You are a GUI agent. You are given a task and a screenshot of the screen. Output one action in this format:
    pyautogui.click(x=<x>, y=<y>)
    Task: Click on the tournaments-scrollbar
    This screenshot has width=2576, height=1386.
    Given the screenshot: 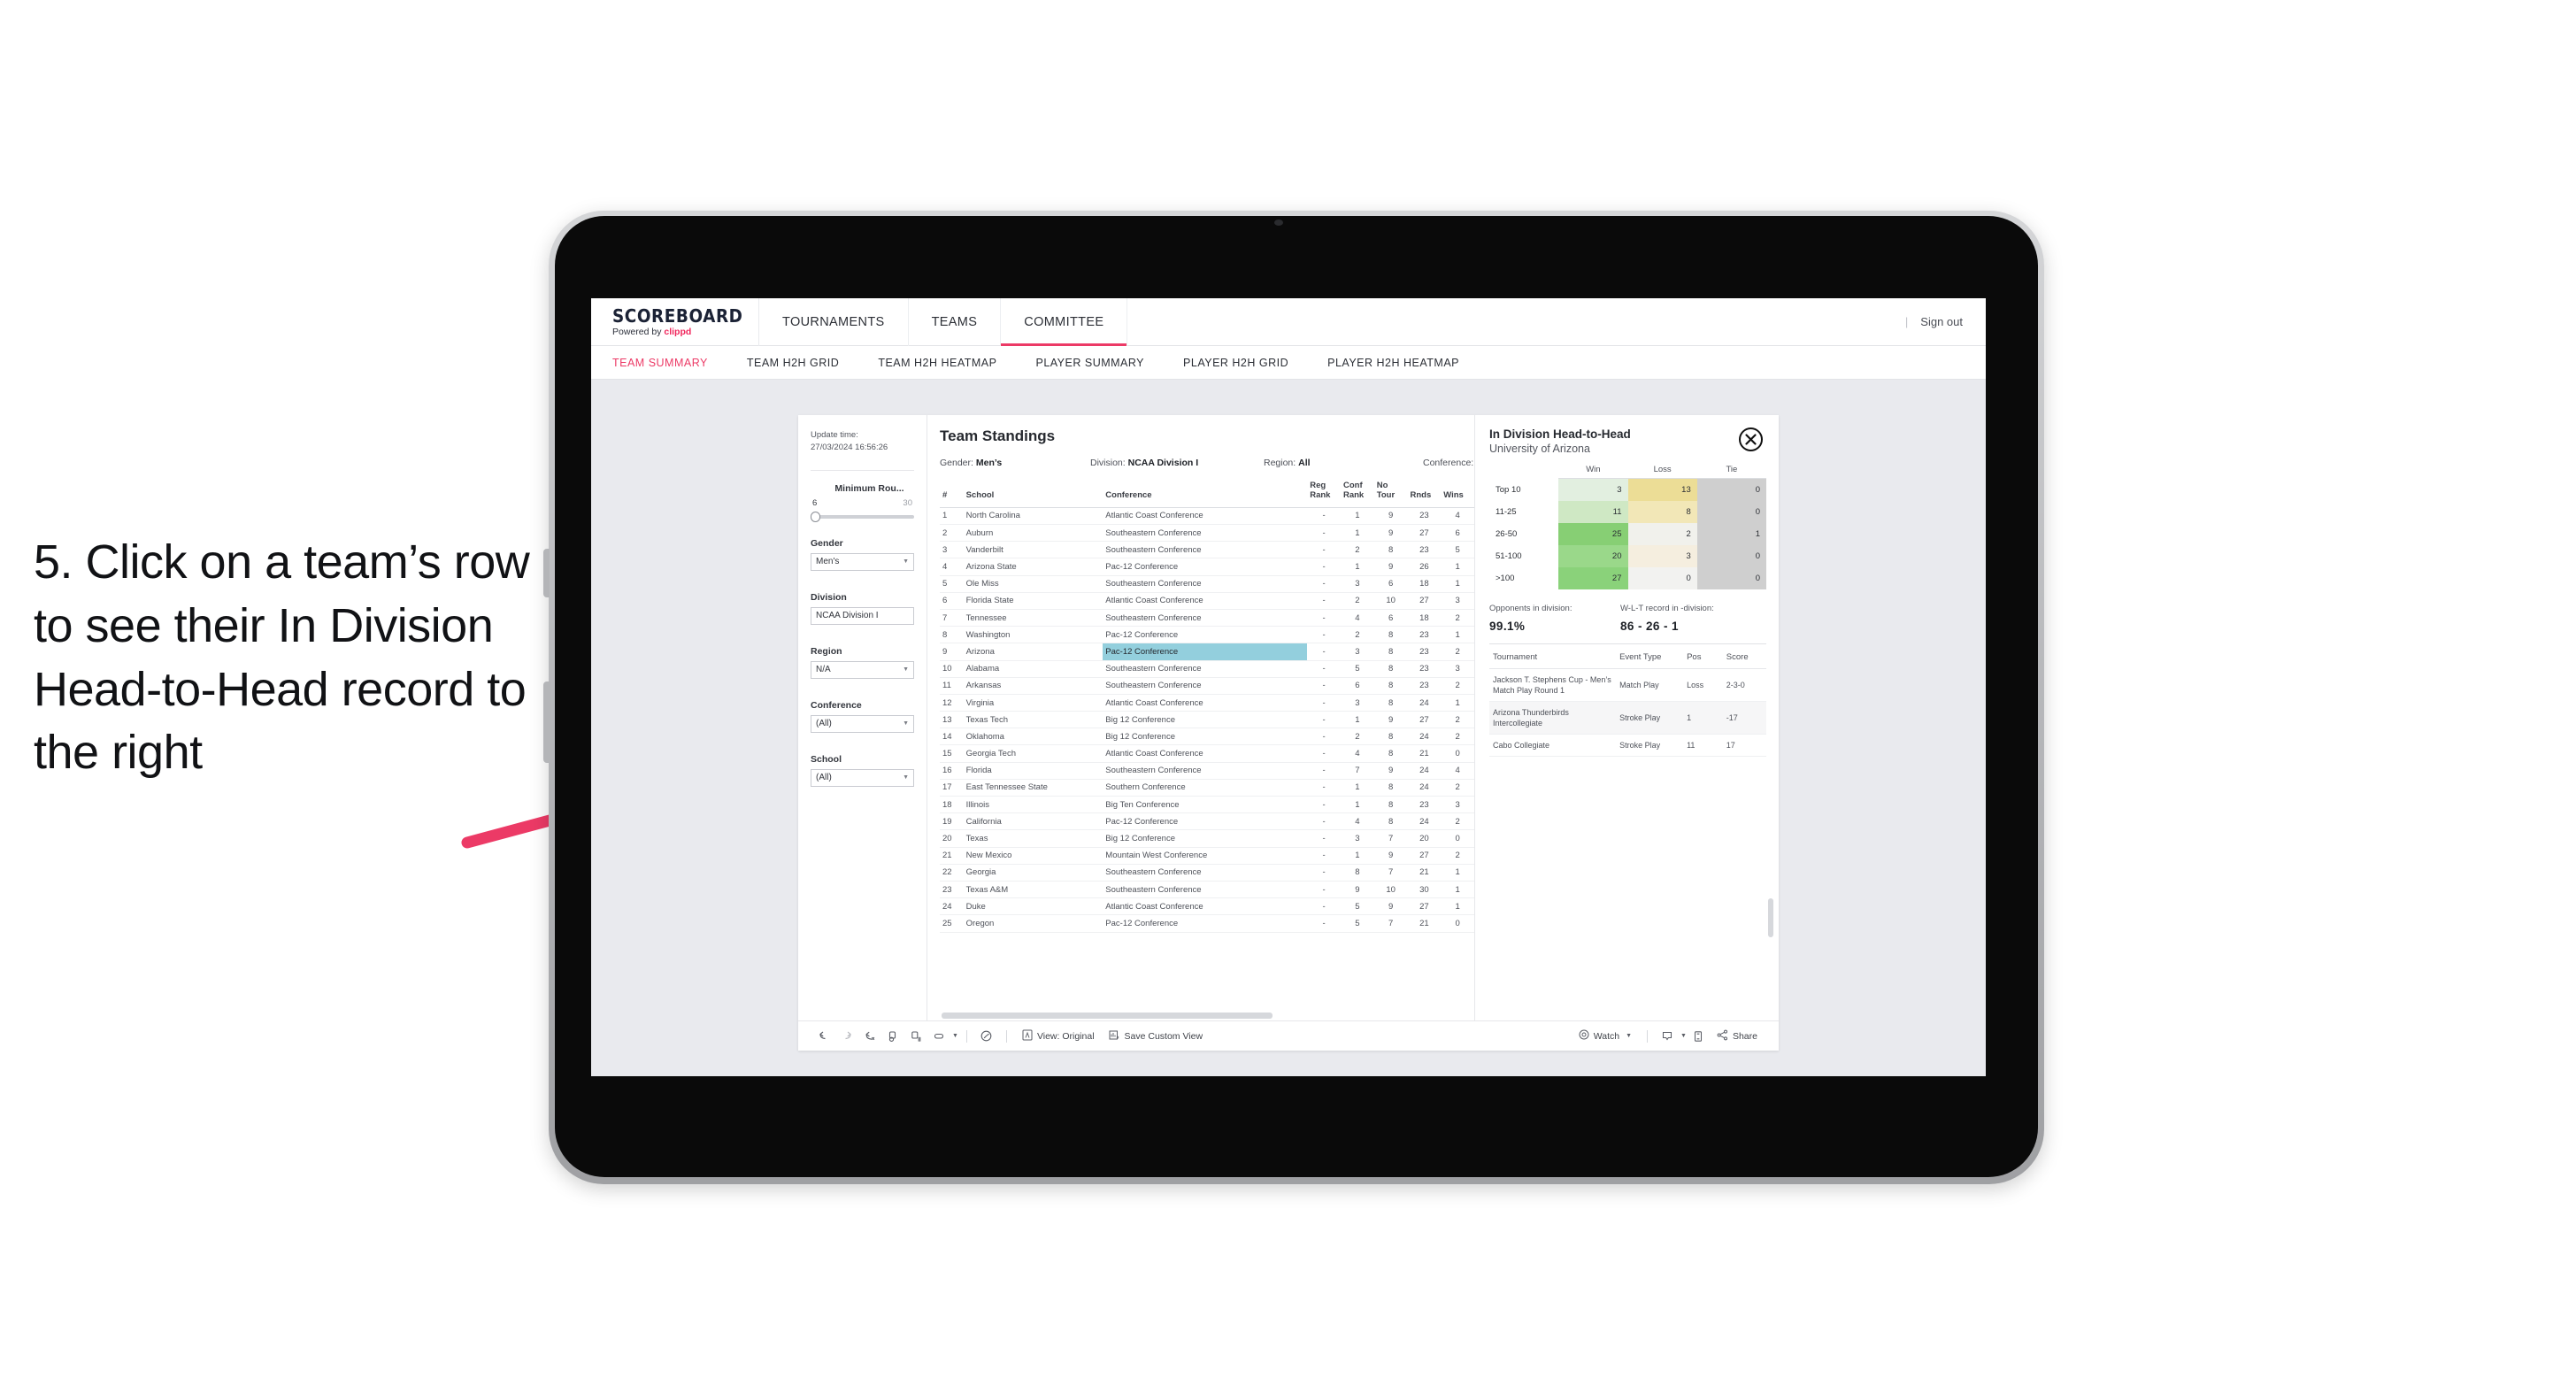 What is the action you would take?
    pyautogui.click(x=1770, y=918)
    